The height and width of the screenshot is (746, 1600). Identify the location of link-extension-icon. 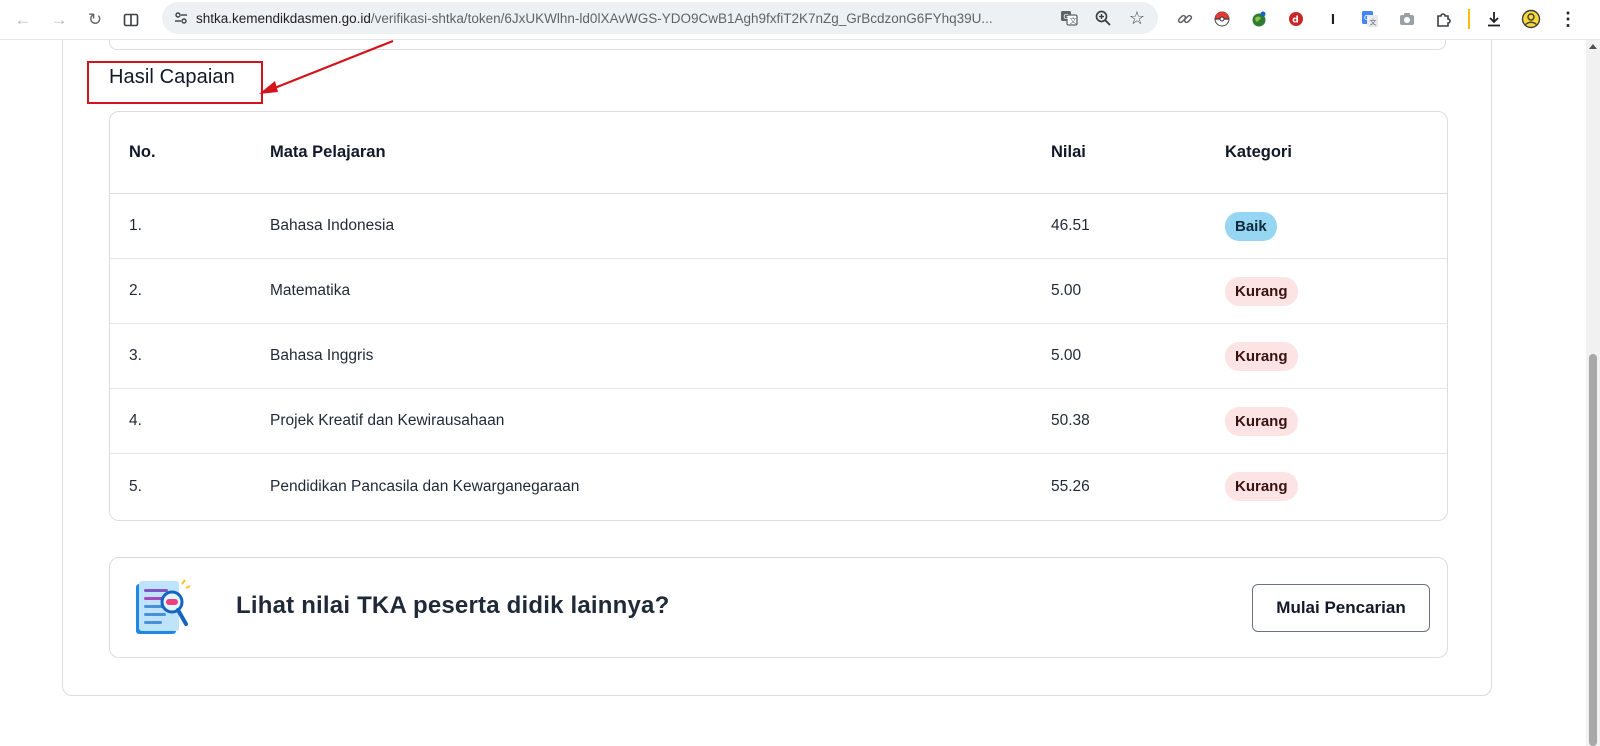
(1185, 19).